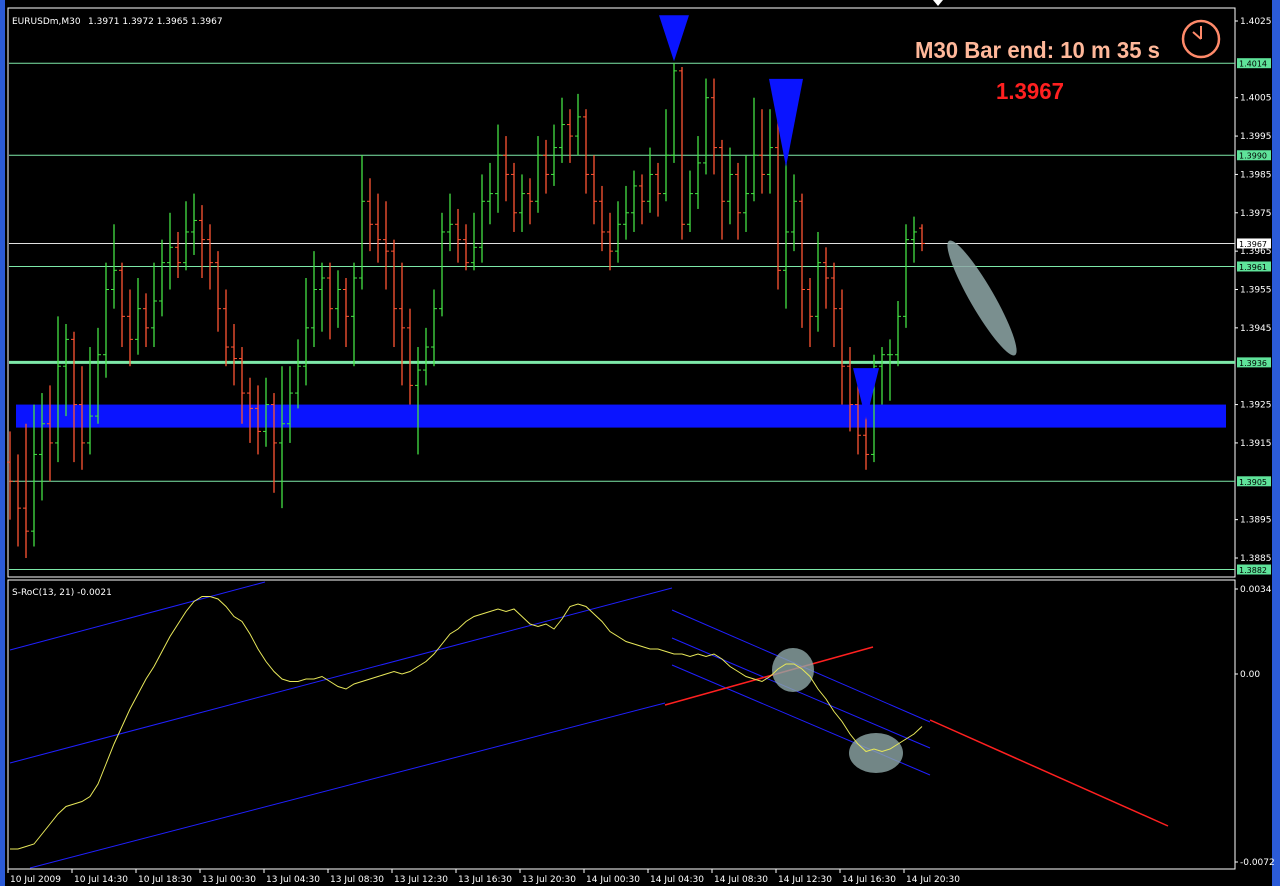 This screenshot has width=1280, height=886. What do you see at coordinates (938, 3) in the screenshot?
I see `chart-shift-marker` at bounding box center [938, 3].